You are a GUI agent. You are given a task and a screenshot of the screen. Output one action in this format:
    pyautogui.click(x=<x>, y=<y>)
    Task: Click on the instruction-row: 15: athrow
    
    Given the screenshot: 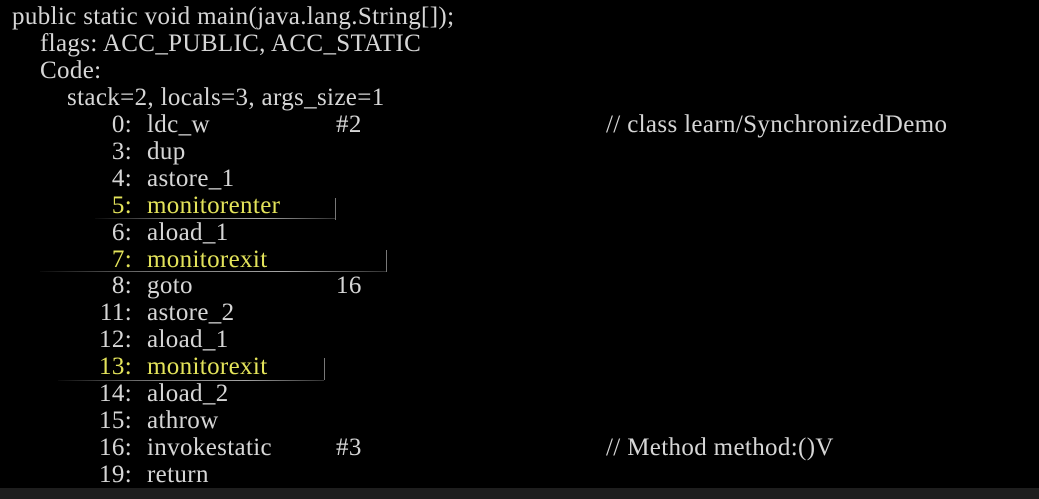 What is the action you would take?
    pyautogui.click(x=519, y=420)
    